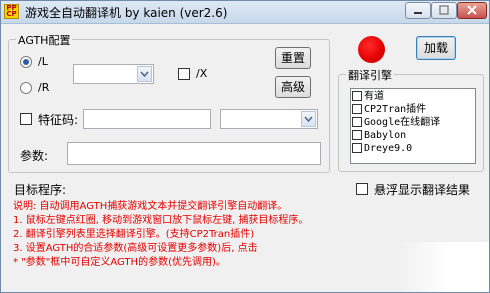  Describe the element at coordinates (202, 73) in the screenshot. I see `check-x-label: /X` at that location.